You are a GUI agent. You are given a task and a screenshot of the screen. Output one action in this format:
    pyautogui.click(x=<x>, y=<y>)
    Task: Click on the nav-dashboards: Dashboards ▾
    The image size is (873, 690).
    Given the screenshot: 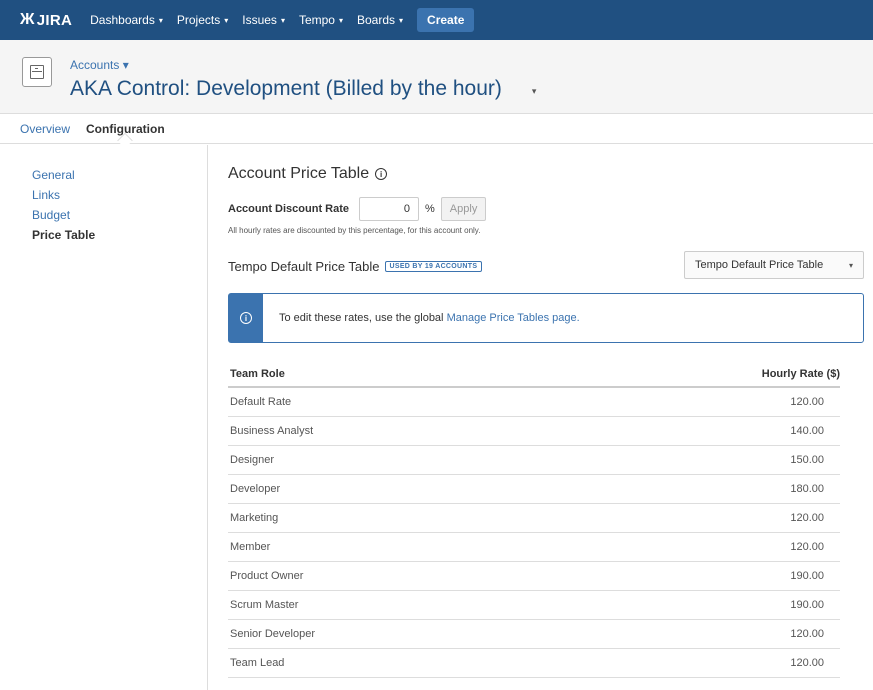 What is the action you would take?
    pyautogui.click(x=126, y=20)
    